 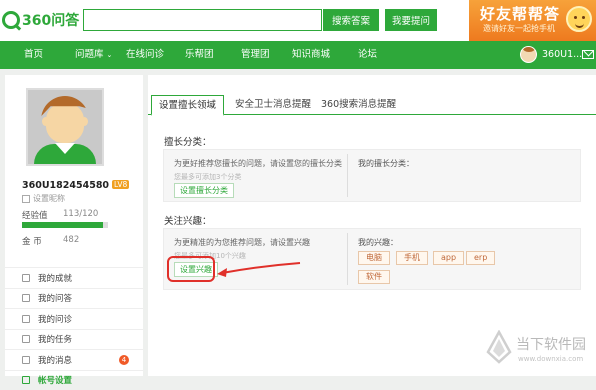 What do you see at coordinates (199, 55) in the screenshot?
I see `nav-help-group: 乐帮团` at bounding box center [199, 55].